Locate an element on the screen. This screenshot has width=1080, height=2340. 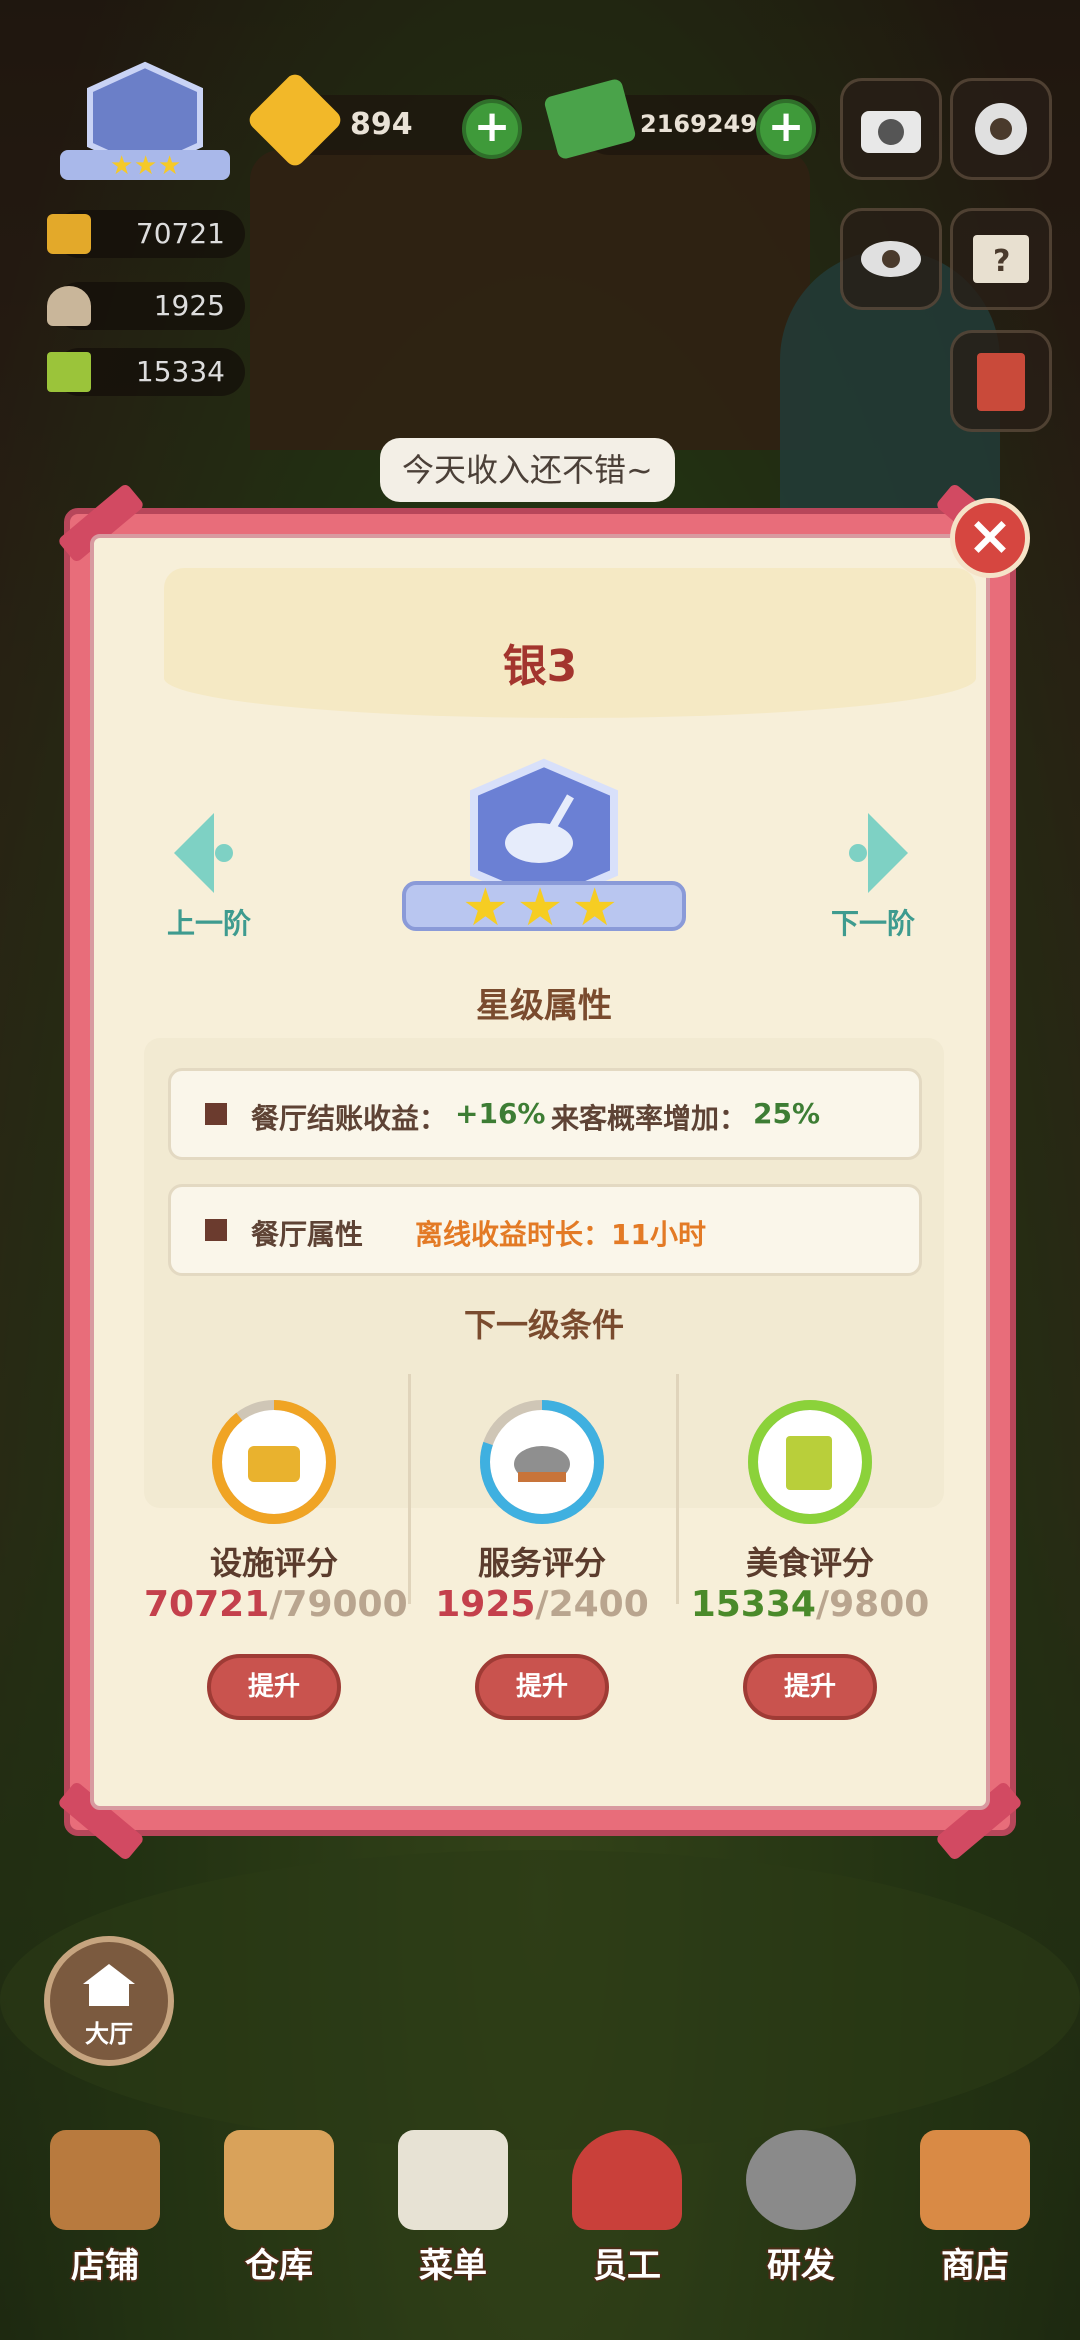
food-score-progress: 15334/9800 is located at coordinates (810, 1604).